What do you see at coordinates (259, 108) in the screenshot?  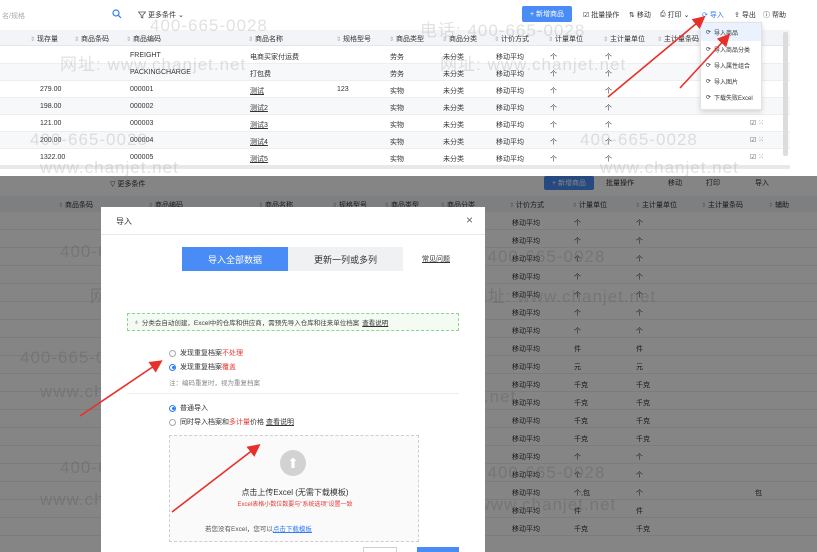 I see `cell-name-link: 测试2` at bounding box center [259, 108].